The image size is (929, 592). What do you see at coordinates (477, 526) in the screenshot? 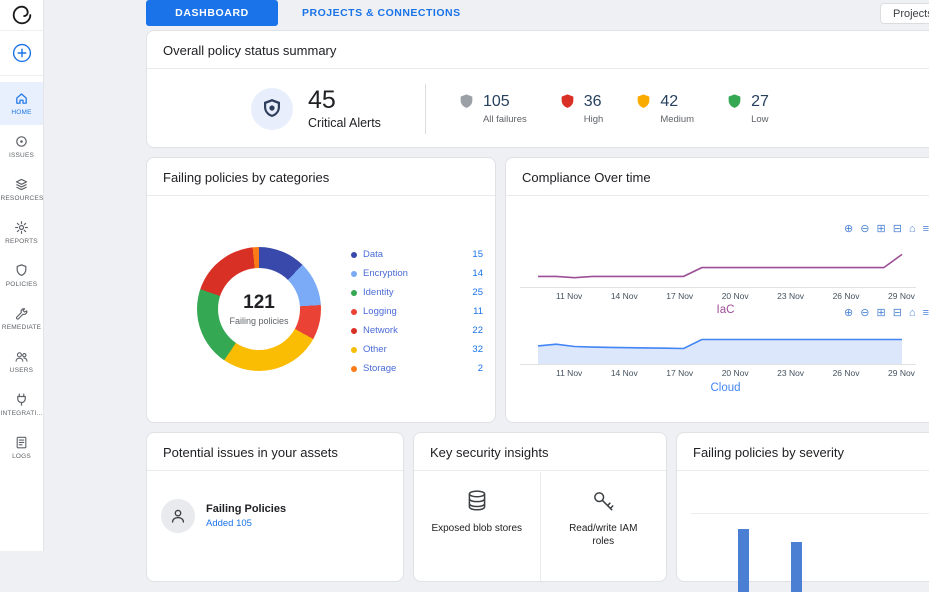
I see `insight-exposed-blob-stores: Exposed blob stores` at bounding box center [477, 526].